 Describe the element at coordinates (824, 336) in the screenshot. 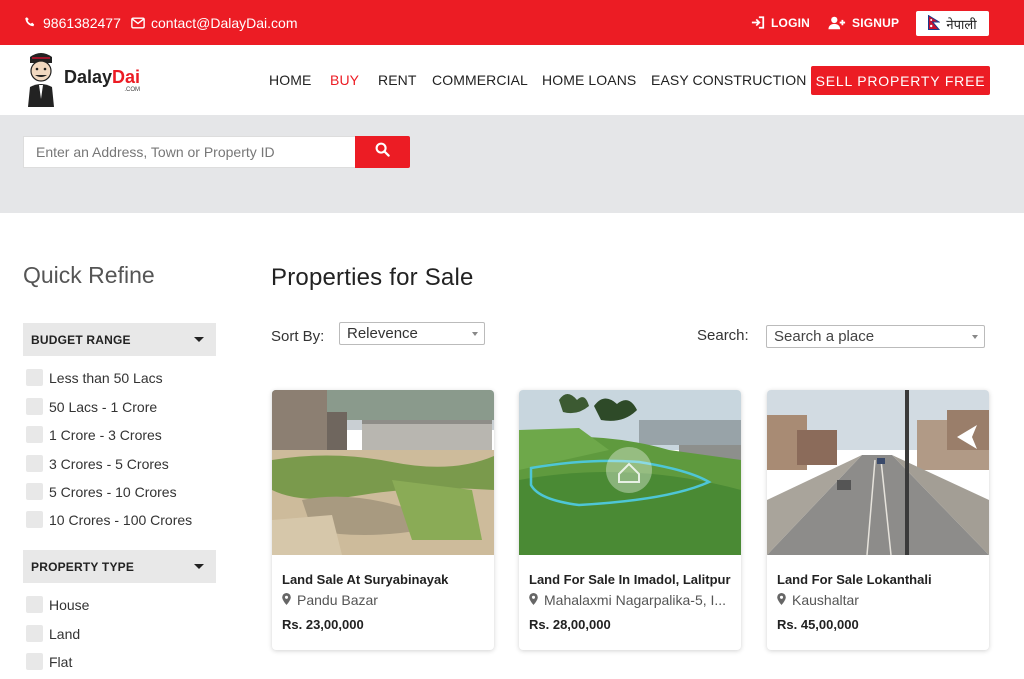

I see `place-search-placeholder: Search a place` at that location.